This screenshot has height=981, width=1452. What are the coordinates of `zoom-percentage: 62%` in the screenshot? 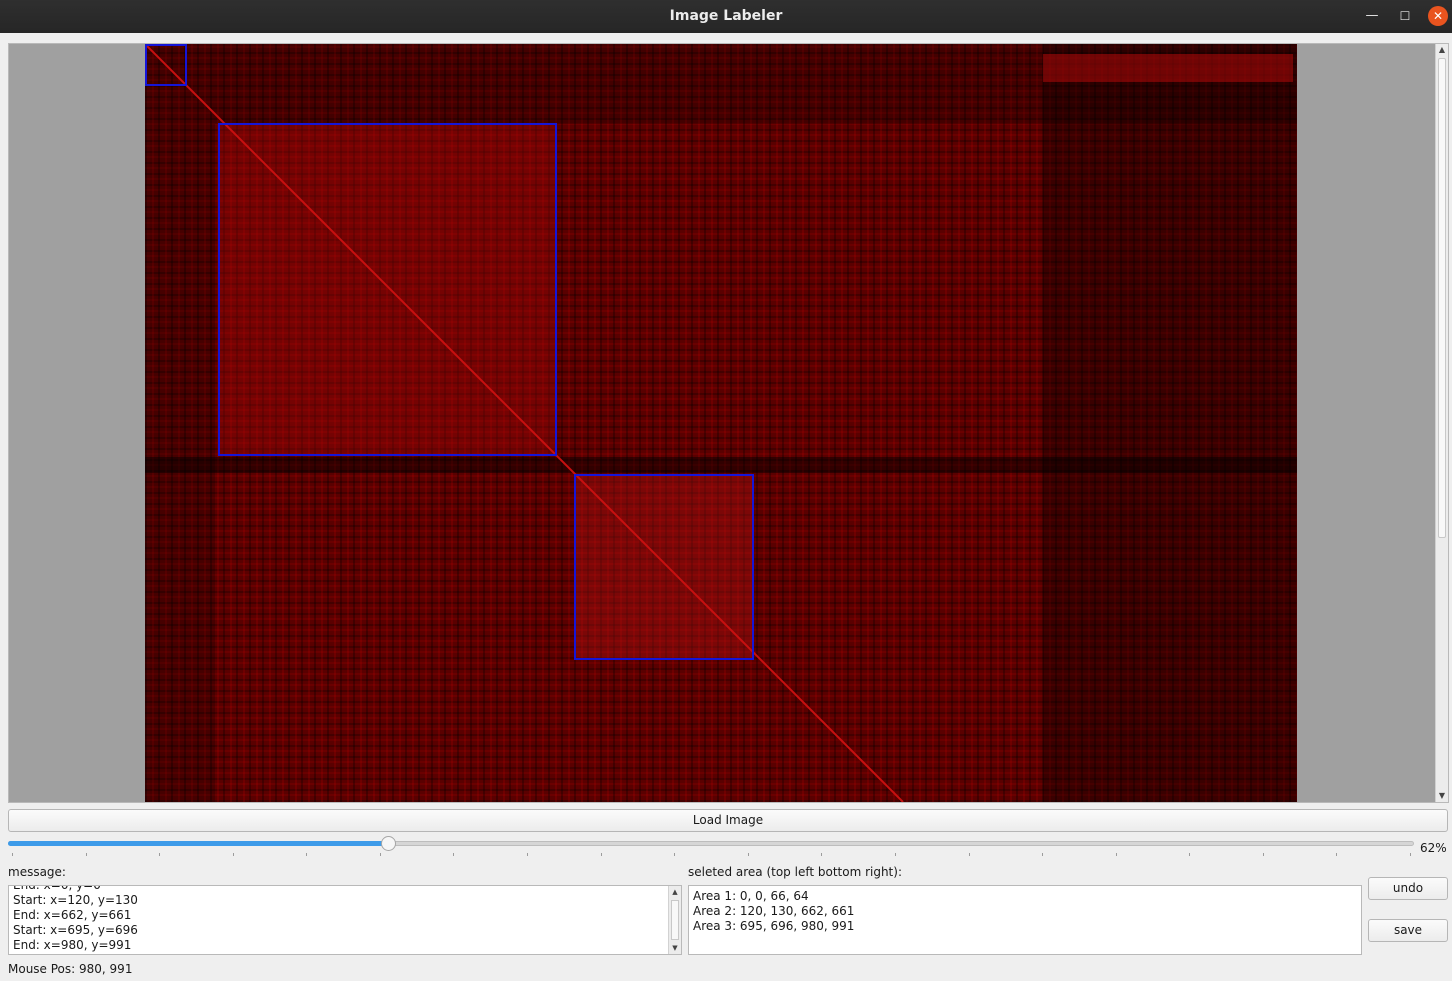 It's located at (1433, 848).